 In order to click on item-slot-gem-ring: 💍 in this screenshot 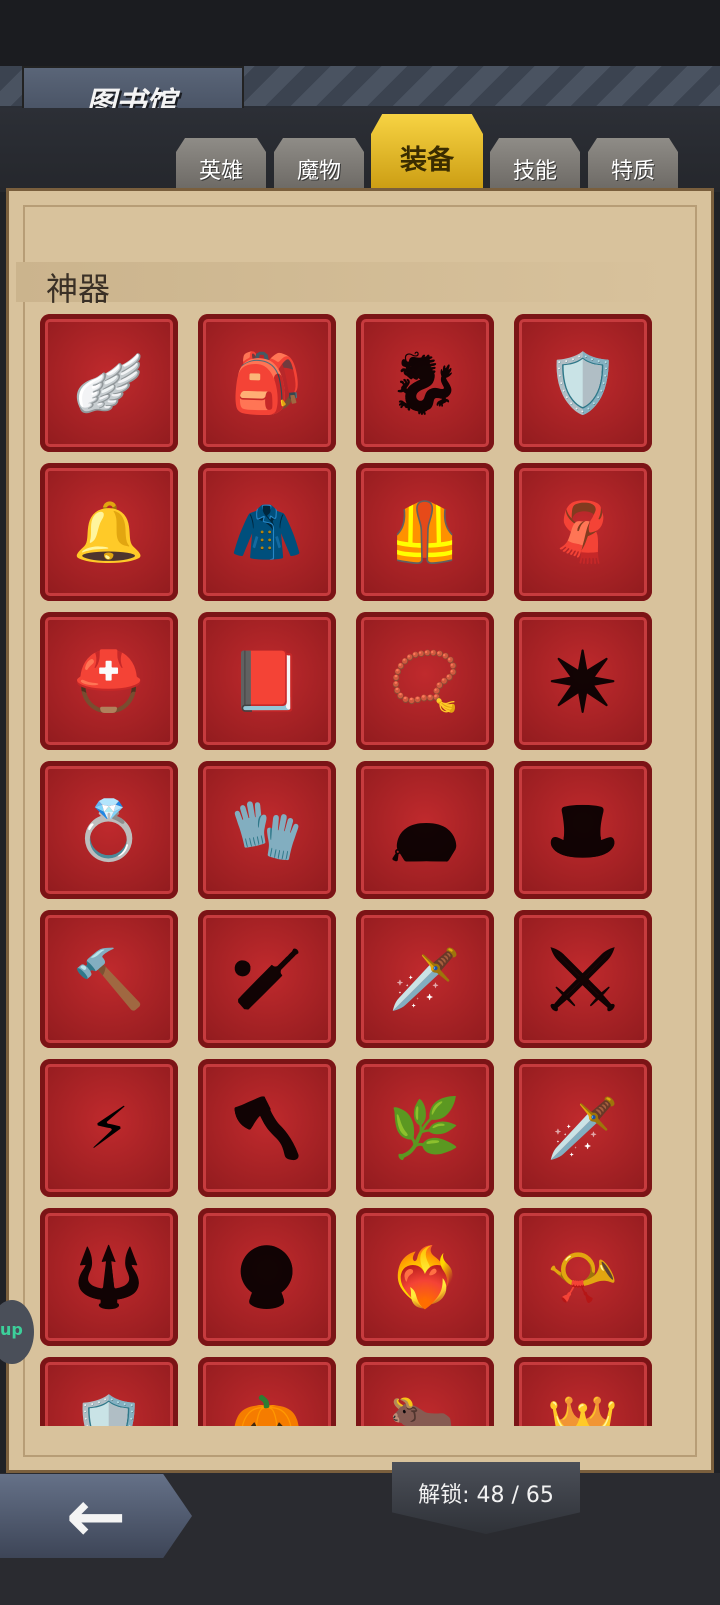, I will do `click(109, 830)`.